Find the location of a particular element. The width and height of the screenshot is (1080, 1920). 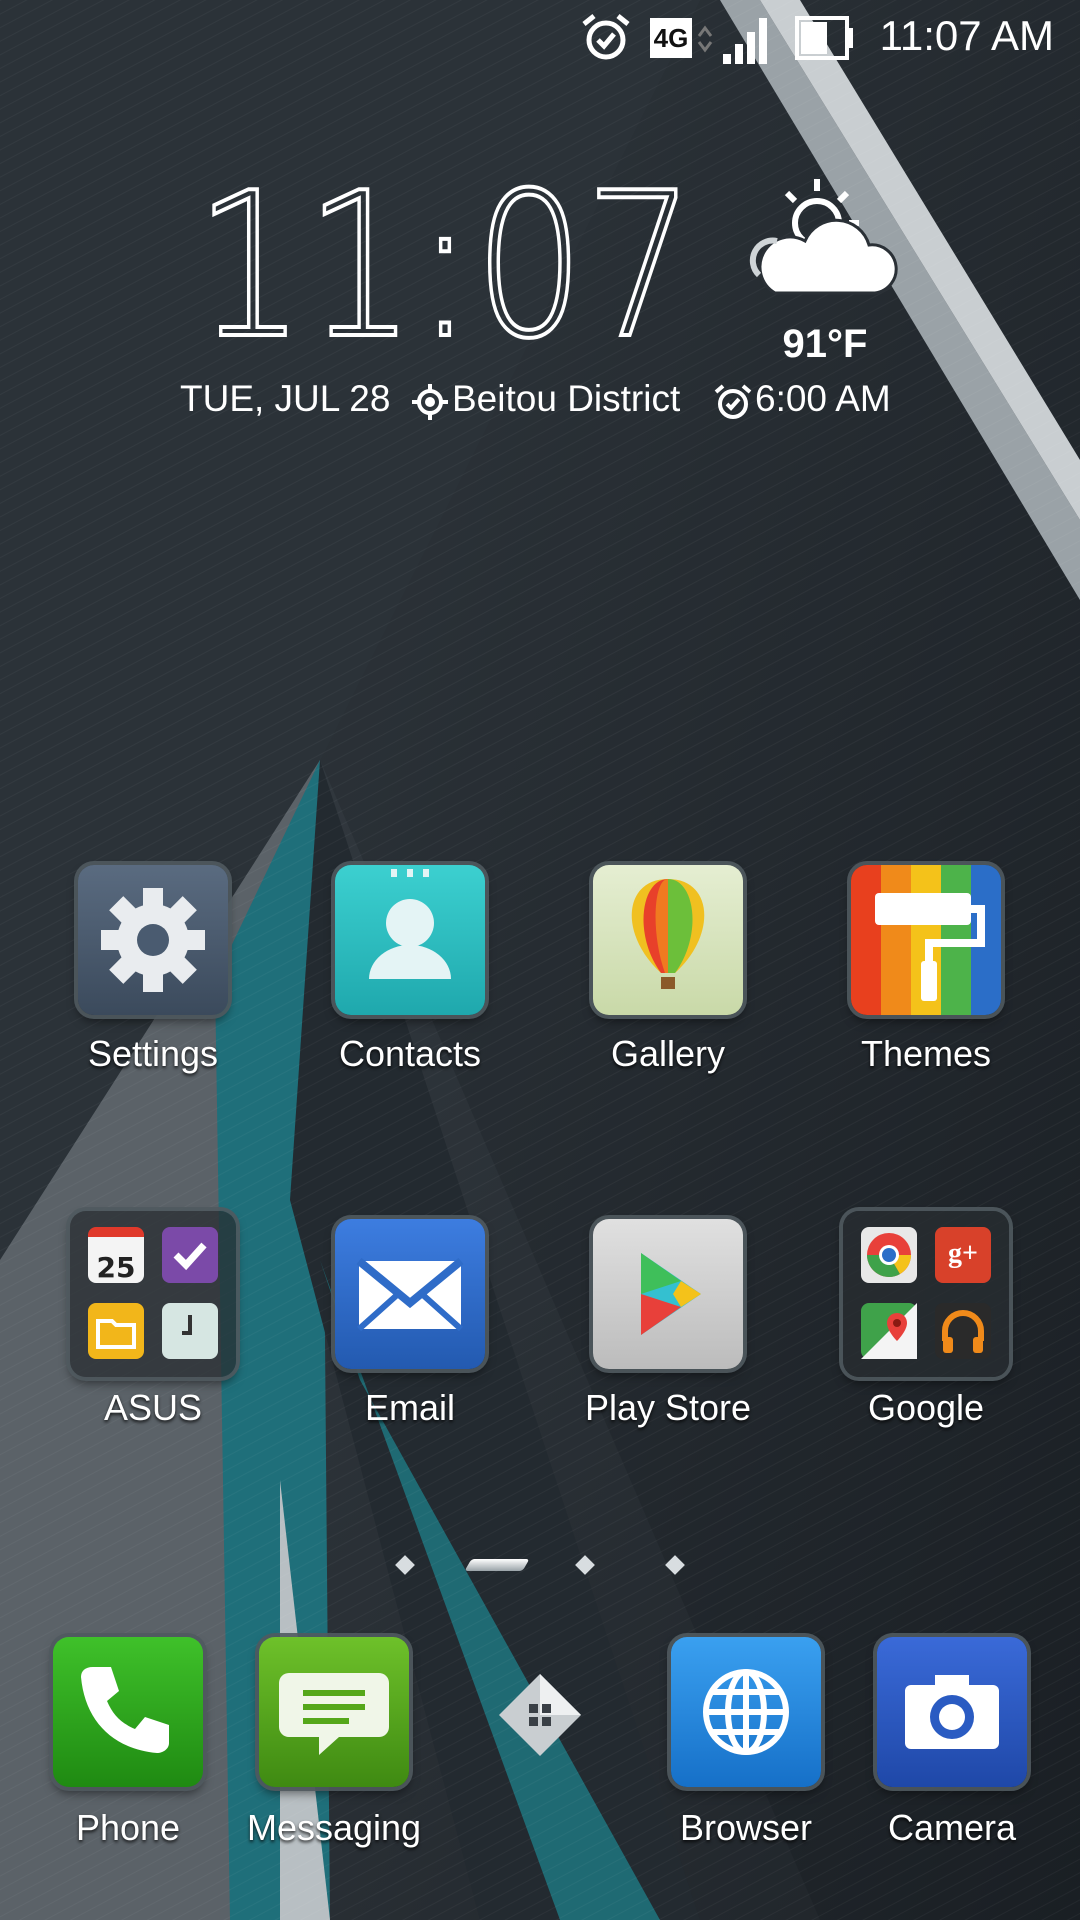

app-settings: Settings is located at coordinates (153, 985).